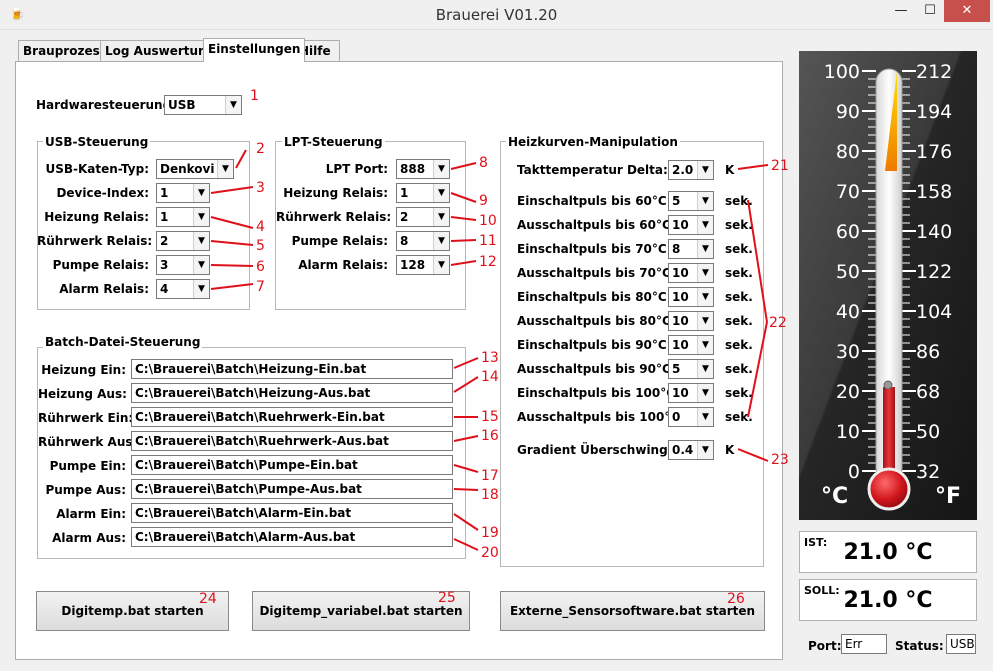 Image resolution: width=993 pixels, height=671 pixels. I want to click on lpt-row-select: 2 ▼, so click(423, 217).